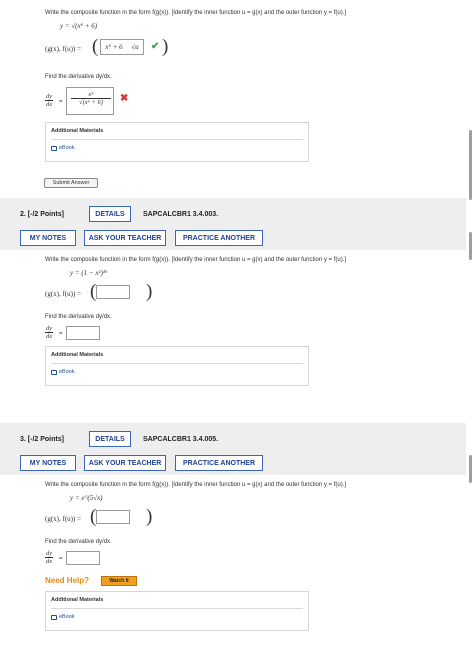 This screenshot has width=474, height=646. What do you see at coordinates (119, 581) in the screenshot?
I see `q3-watch-it-button: Watch It` at bounding box center [119, 581].